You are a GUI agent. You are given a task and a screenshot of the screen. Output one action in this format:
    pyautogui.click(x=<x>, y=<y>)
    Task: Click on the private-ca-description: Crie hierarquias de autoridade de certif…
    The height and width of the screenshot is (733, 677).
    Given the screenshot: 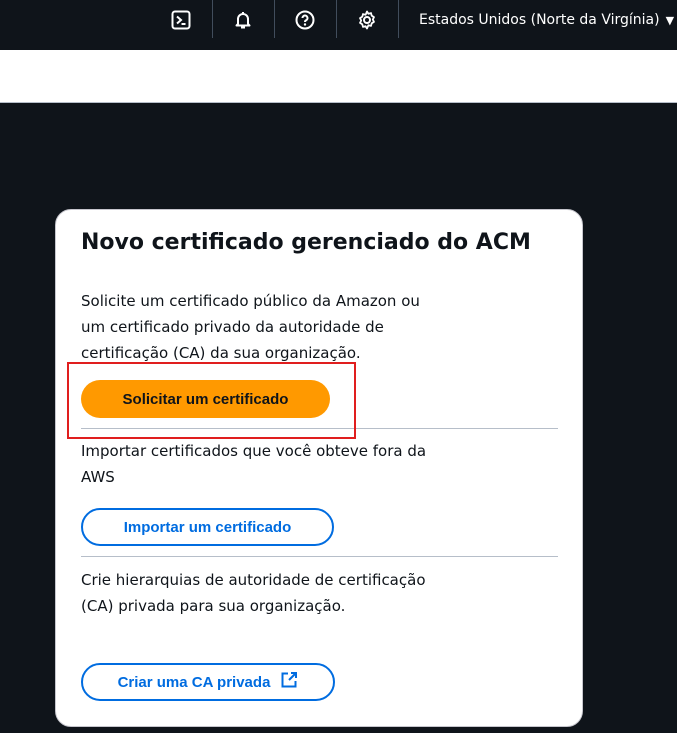 What is the action you would take?
    pyautogui.click(x=253, y=593)
    